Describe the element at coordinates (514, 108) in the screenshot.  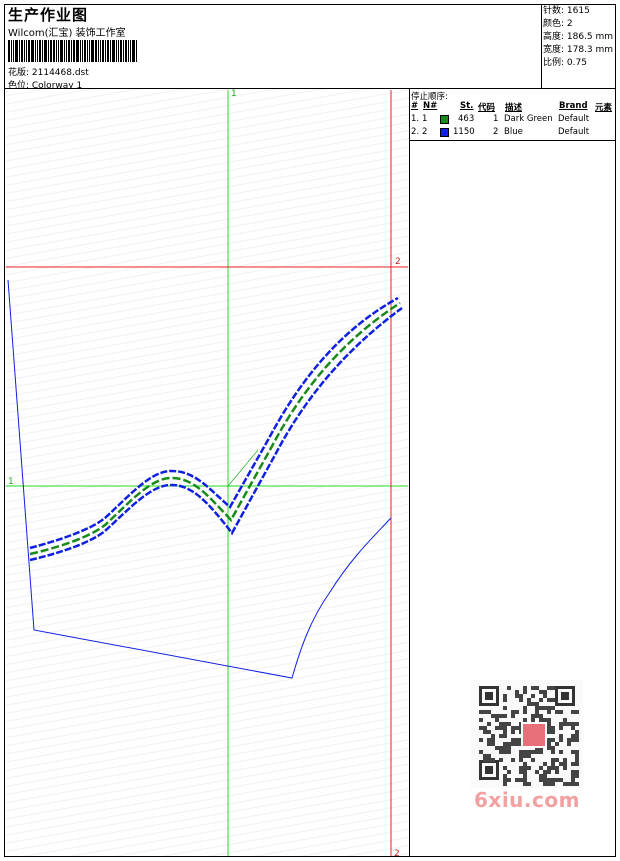
I see `col-desc: 描述` at that location.